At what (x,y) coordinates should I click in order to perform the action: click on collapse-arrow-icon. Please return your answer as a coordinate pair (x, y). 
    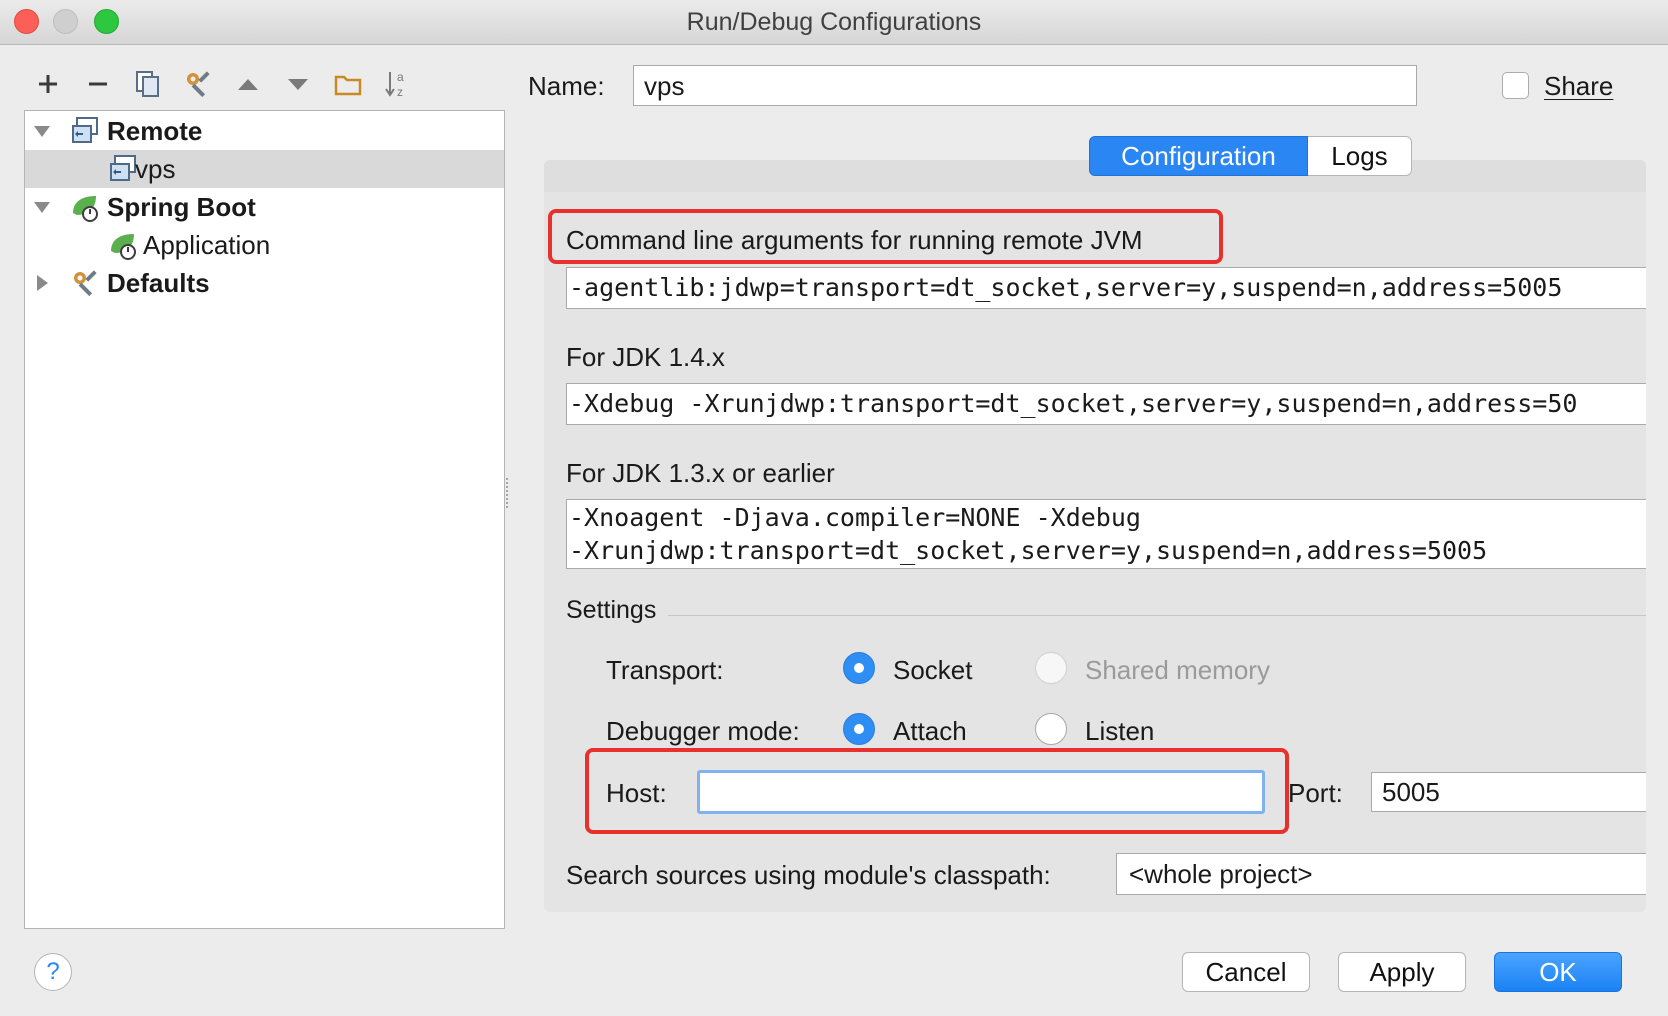
    Looking at the image, I should click on (42, 283).